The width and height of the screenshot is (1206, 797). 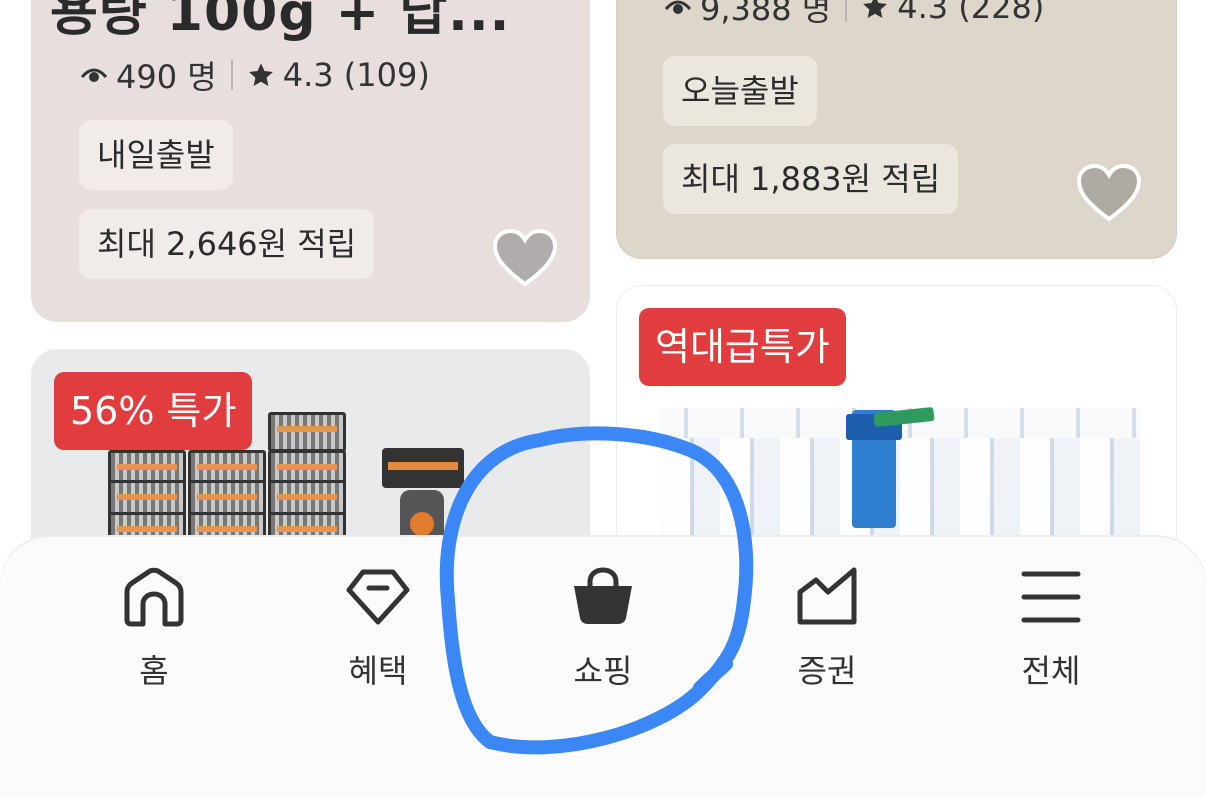 What do you see at coordinates (378, 671) in the screenshot?
I see `tab-label: 혜택` at bounding box center [378, 671].